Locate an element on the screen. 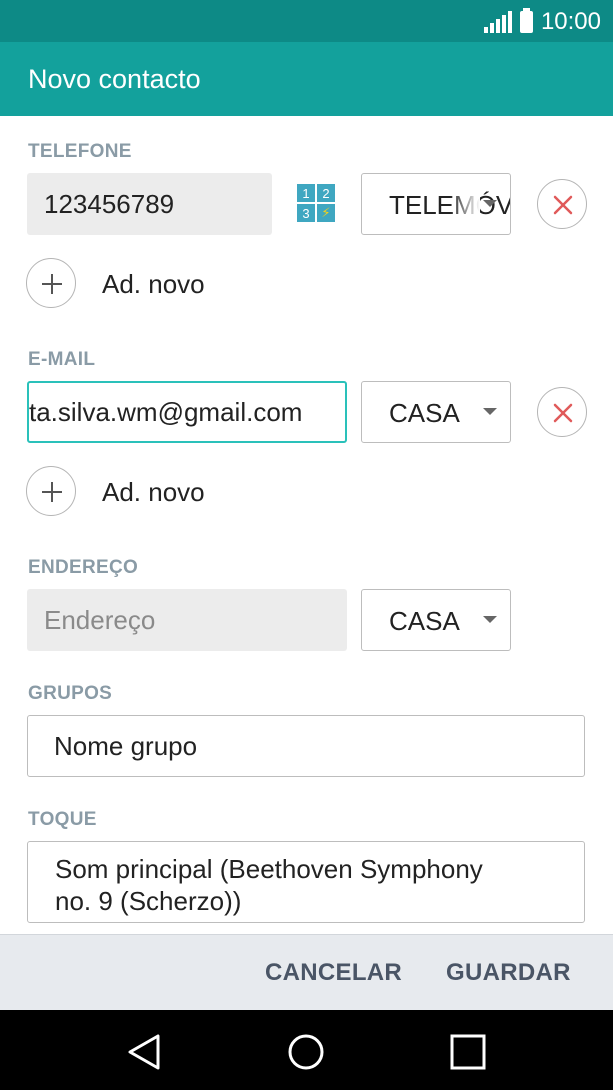 The height and width of the screenshot is (1090, 613). keypad-icon: 1 2 3 ⚡ is located at coordinates (316, 203).